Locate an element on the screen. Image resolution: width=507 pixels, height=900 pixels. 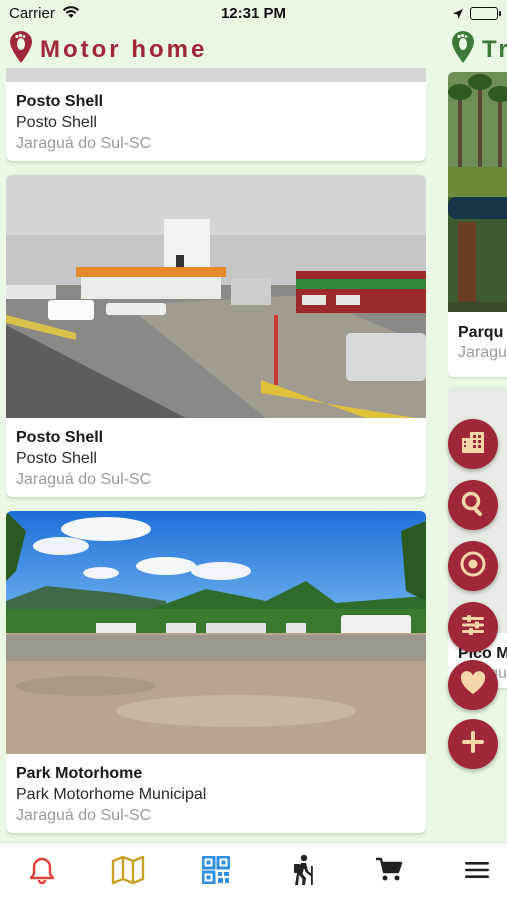
search-icon is located at coordinates (473, 505).